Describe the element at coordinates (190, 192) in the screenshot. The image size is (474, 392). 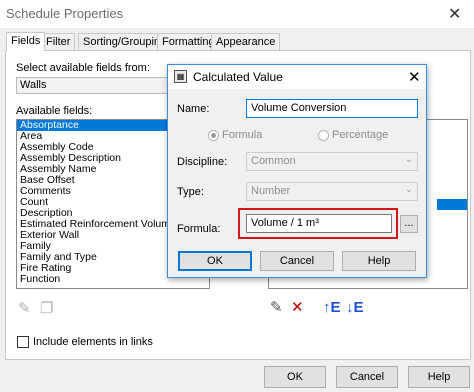
I see `type-label: Type:` at that location.